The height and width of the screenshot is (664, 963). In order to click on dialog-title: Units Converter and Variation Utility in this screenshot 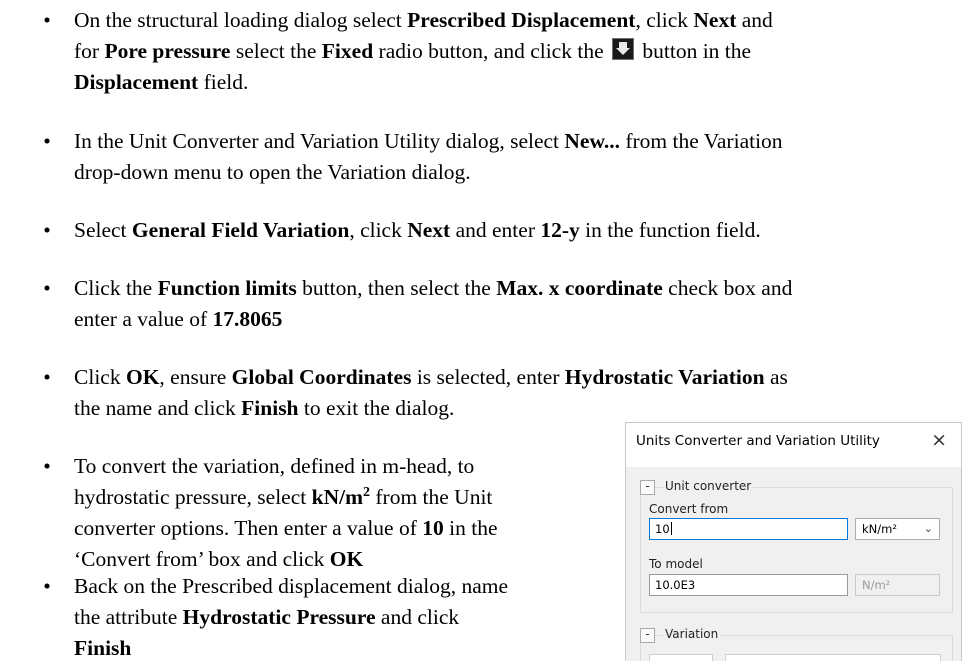, I will do `click(758, 441)`.